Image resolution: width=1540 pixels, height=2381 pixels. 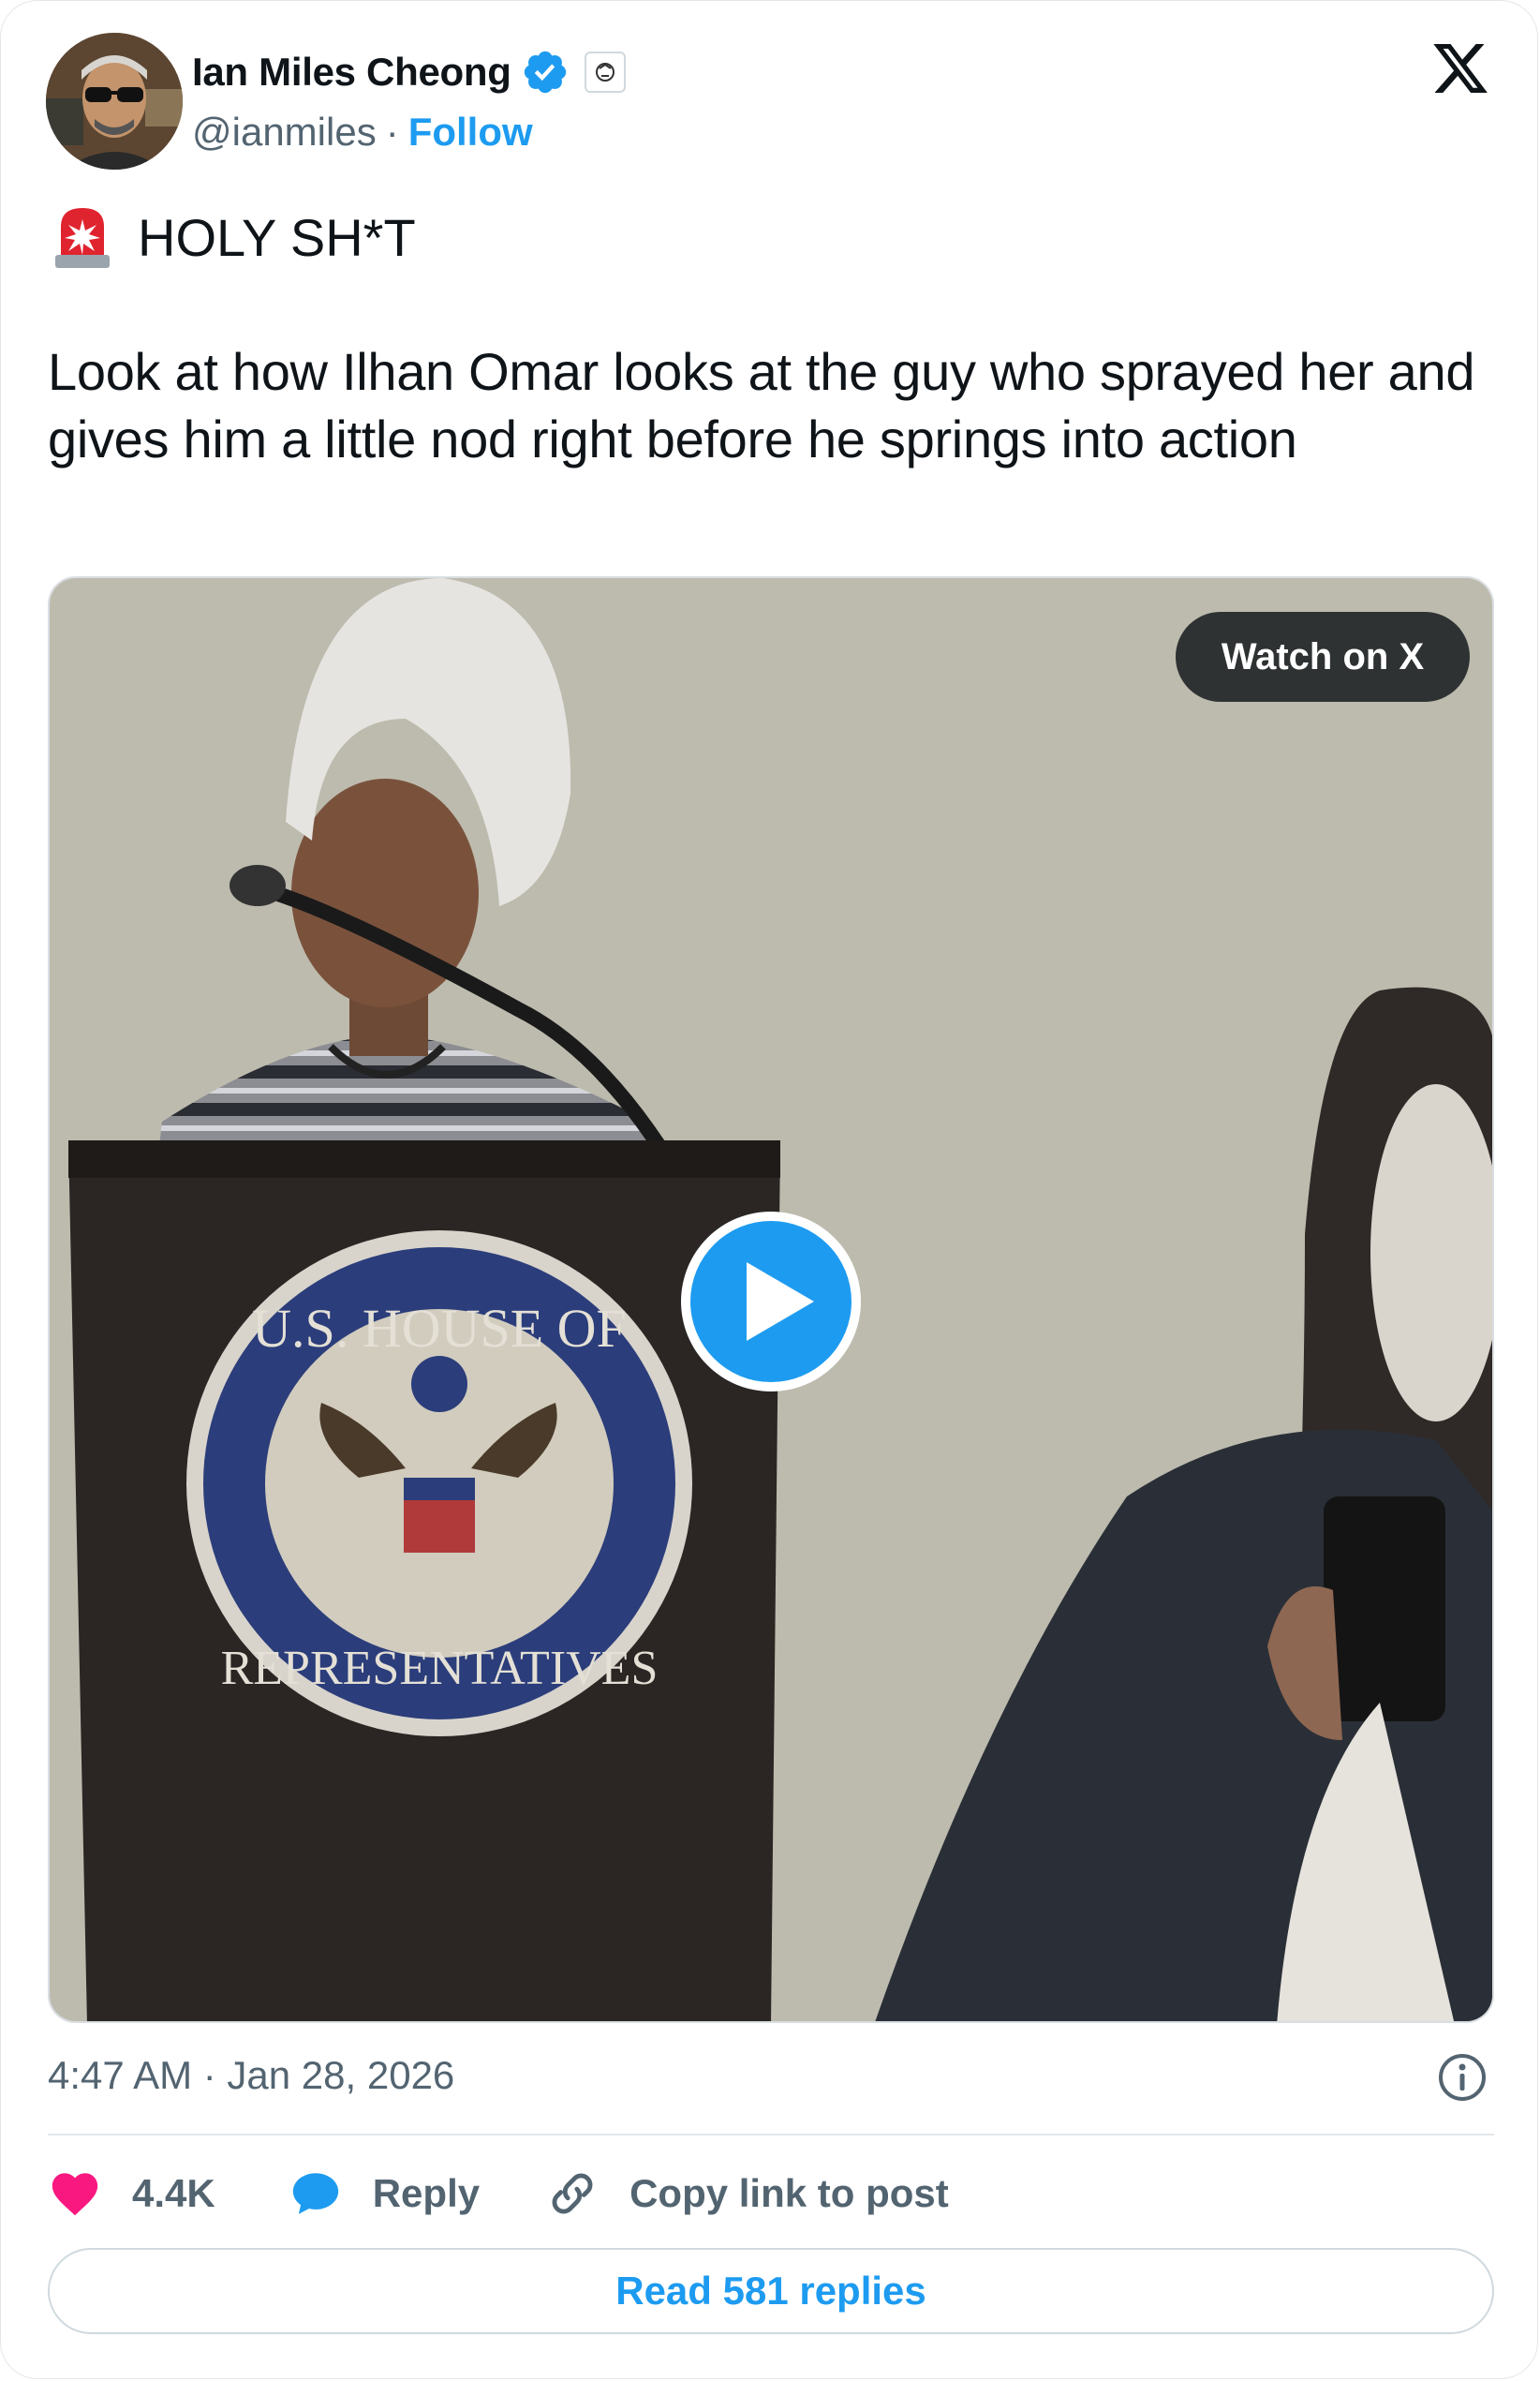 I want to click on seal-text-bottom: REPRESENTATIVES, so click(x=440, y=1668).